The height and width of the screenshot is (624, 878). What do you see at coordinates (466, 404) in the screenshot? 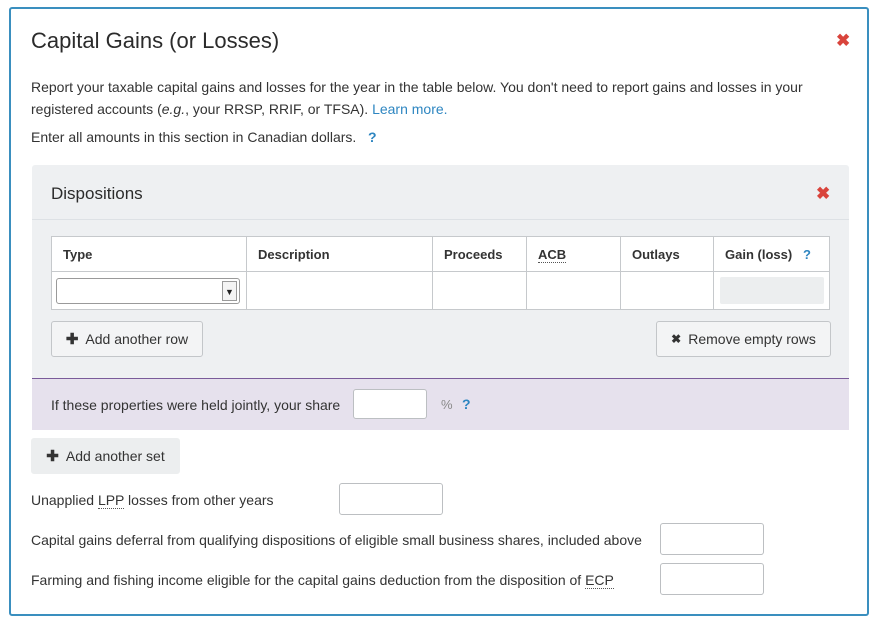
I see `joint-help-icon: ?` at bounding box center [466, 404].